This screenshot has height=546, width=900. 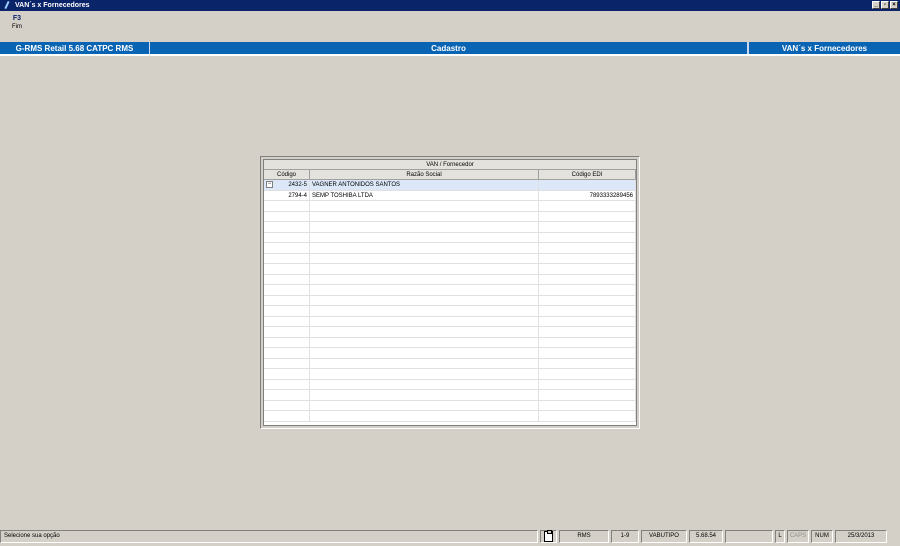 I want to click on close-icon: ×, so click(x=894, y=5).